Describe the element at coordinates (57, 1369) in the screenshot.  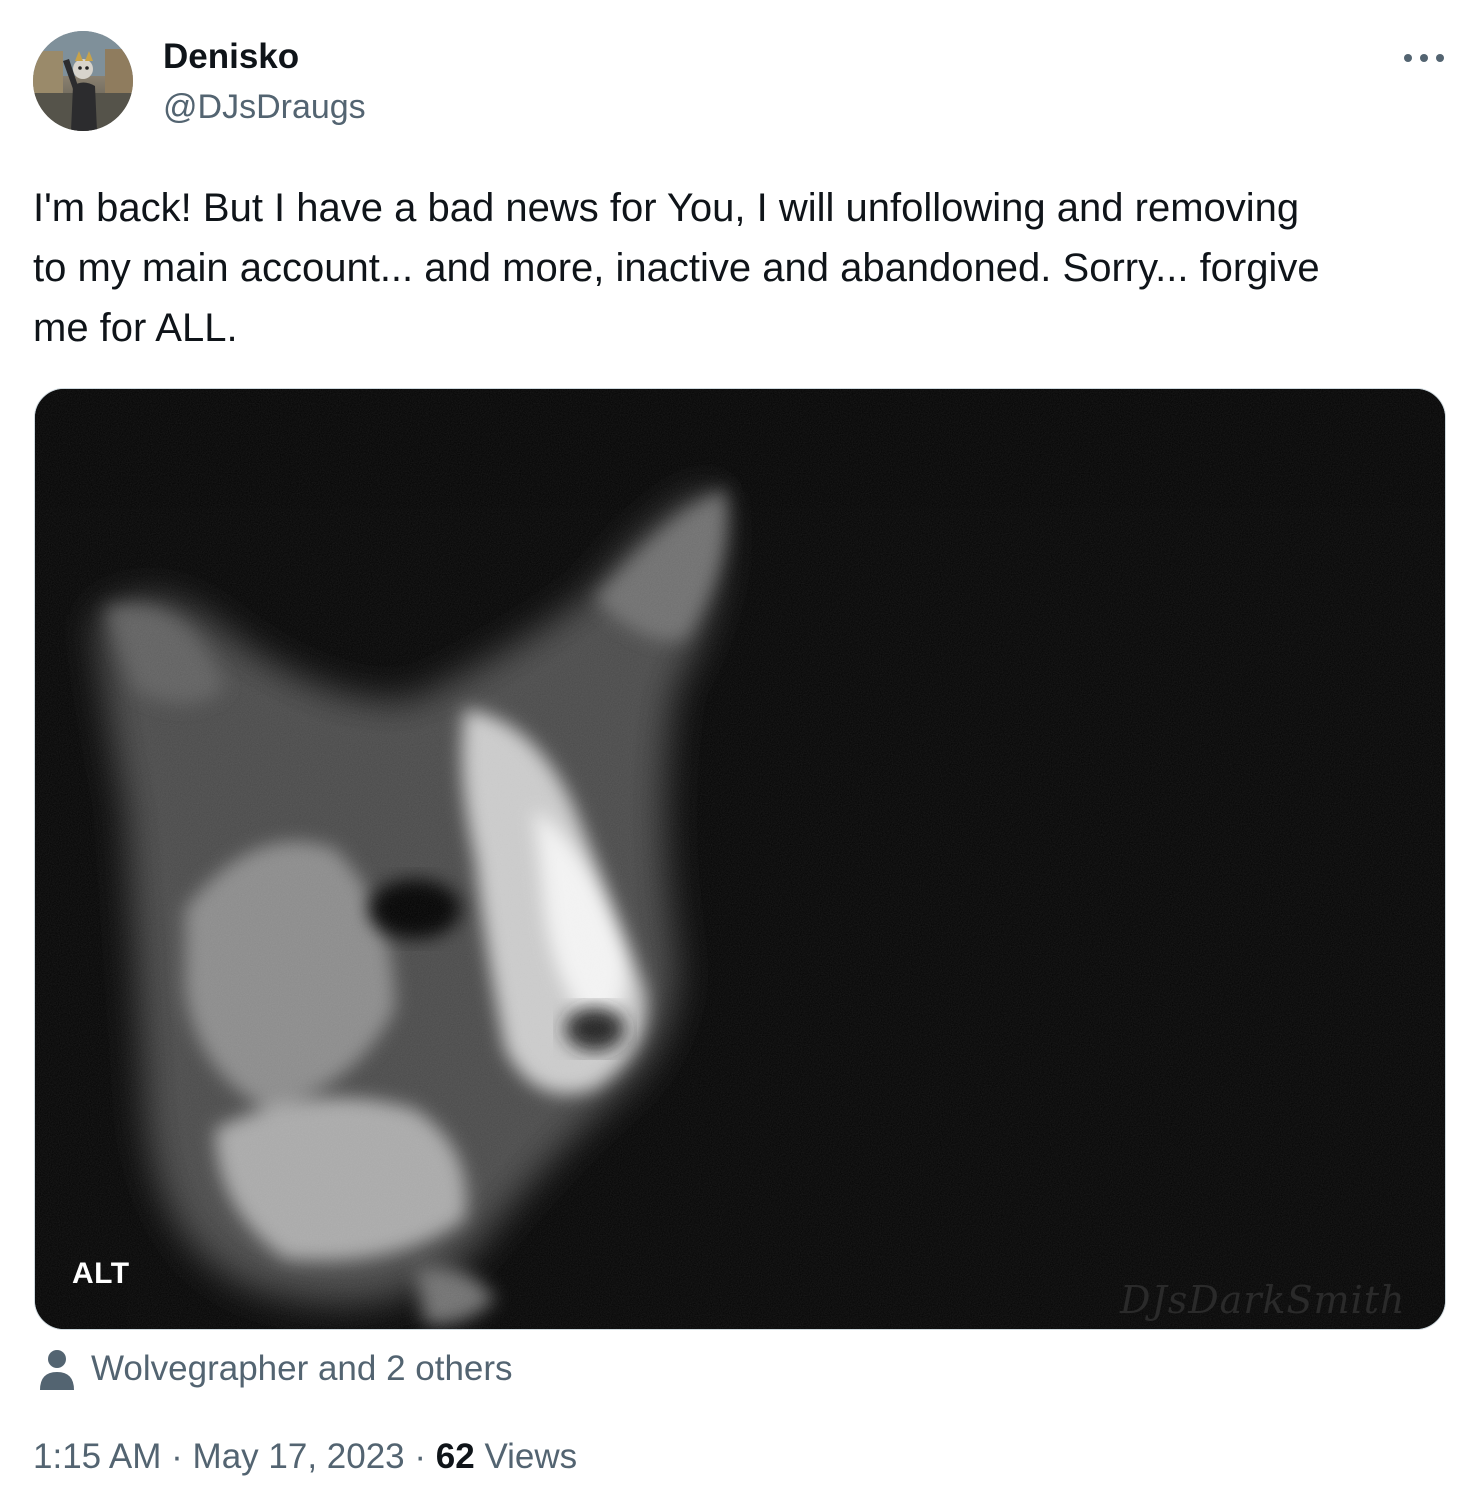
I see `person-icon` at that location.